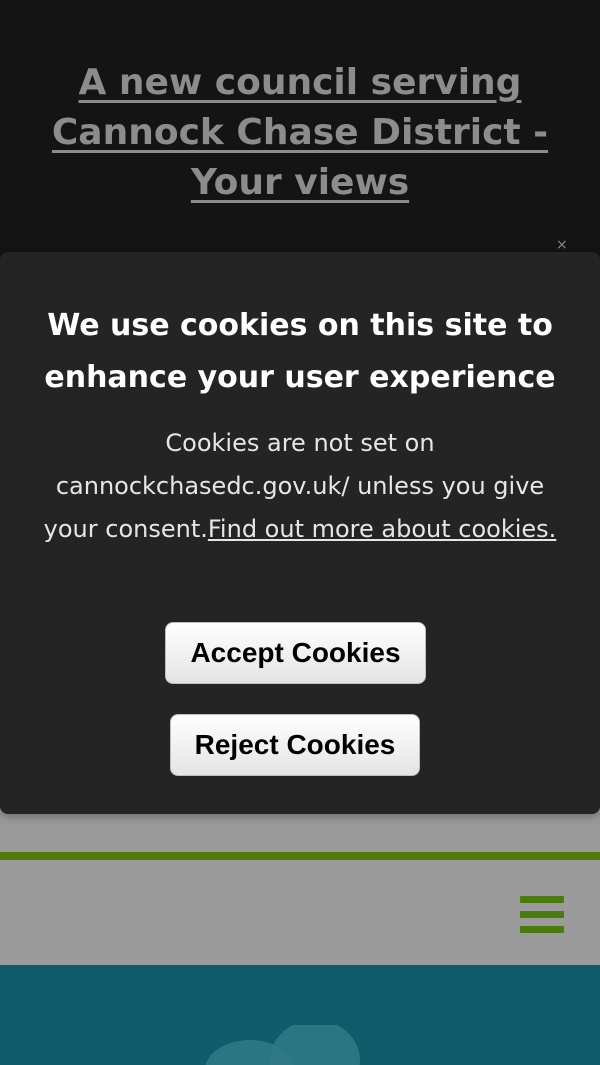 The image size is (600, 1065). Describe the element at coordinates (382, 529) in the screenshot. I see `cookie-info-link: Find out more about cookies.` at that location.